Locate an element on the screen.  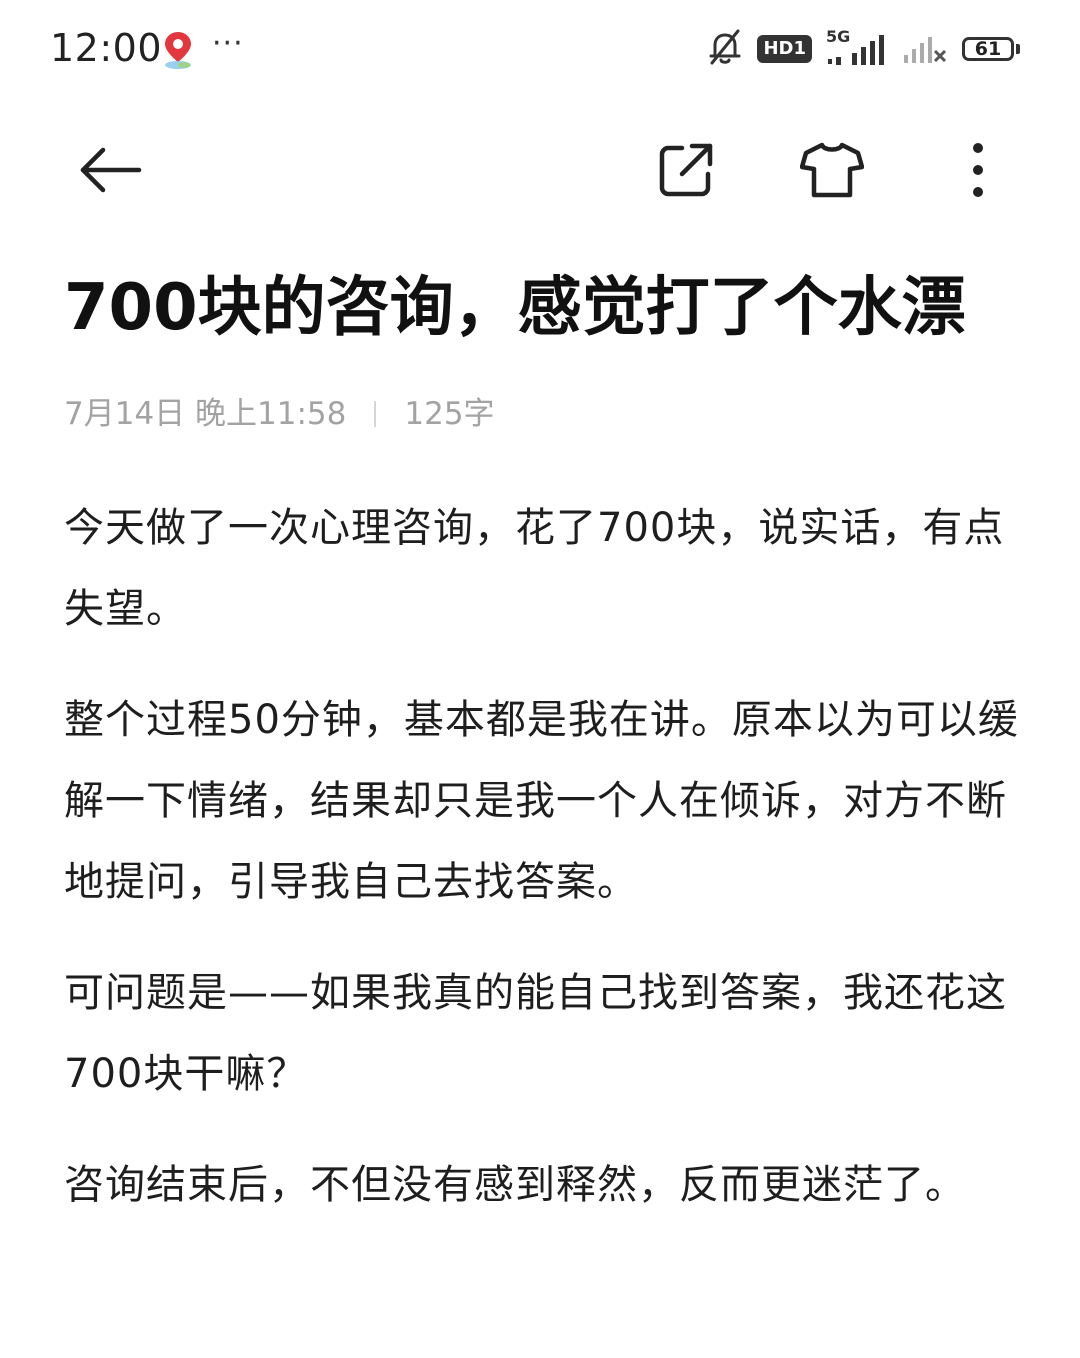
status-time: 12:00 is located at coordinates (106, 48).